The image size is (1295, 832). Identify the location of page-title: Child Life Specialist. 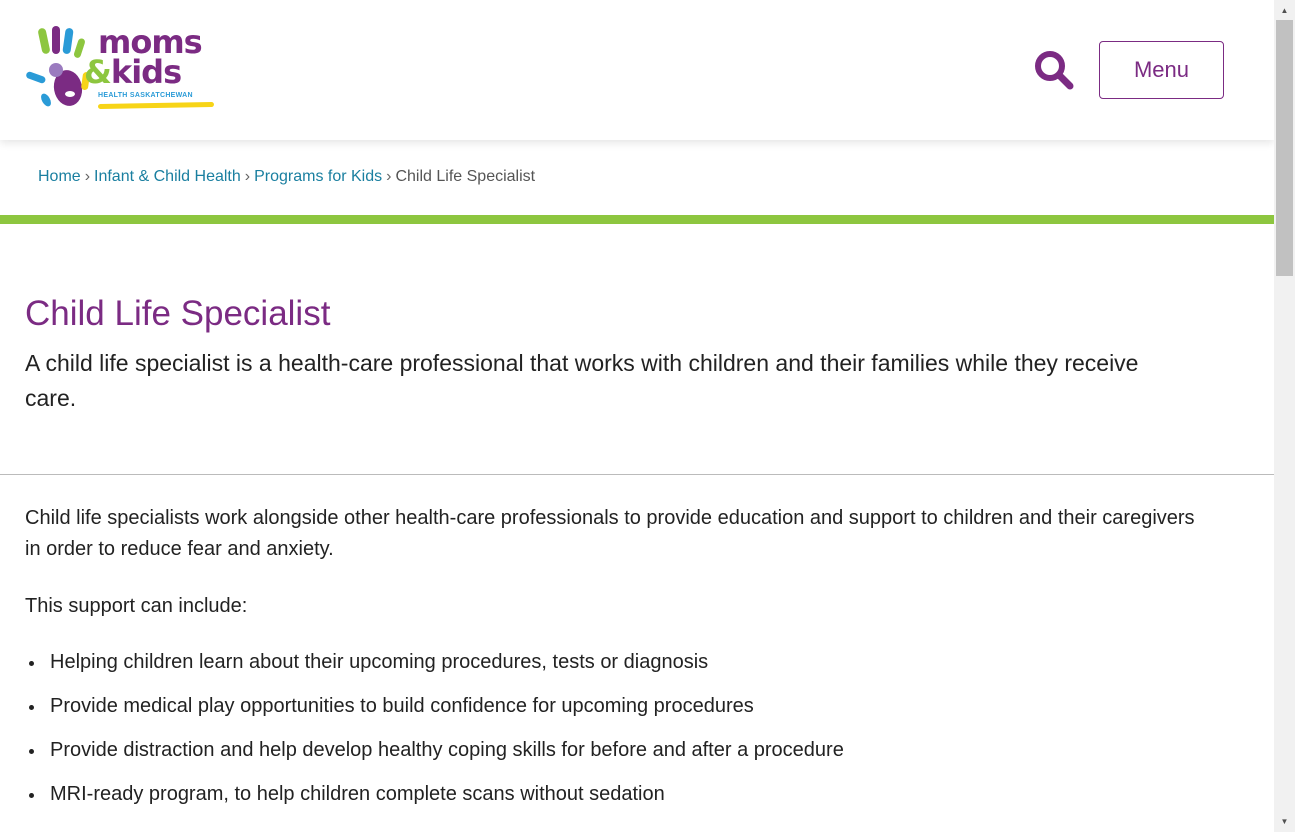
(178, 313).